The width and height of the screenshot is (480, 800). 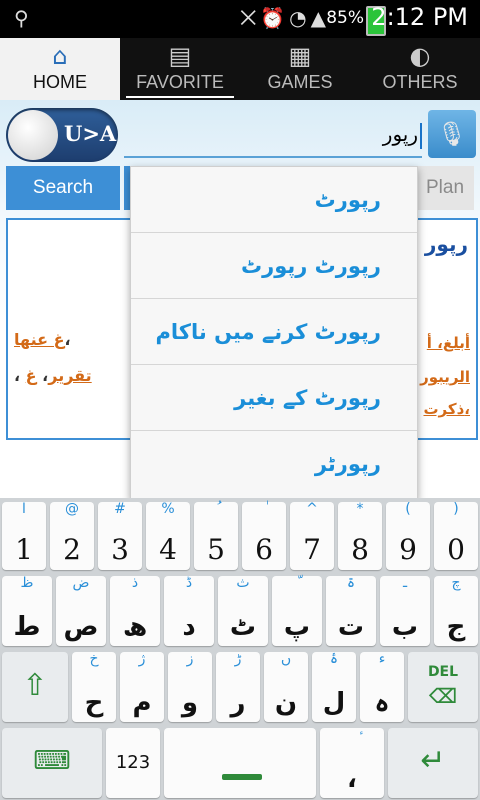 What do you see at coordinates (142, 659) in the screenshot?
I see `key-sub: ژ` at bounding box center [142, 659].